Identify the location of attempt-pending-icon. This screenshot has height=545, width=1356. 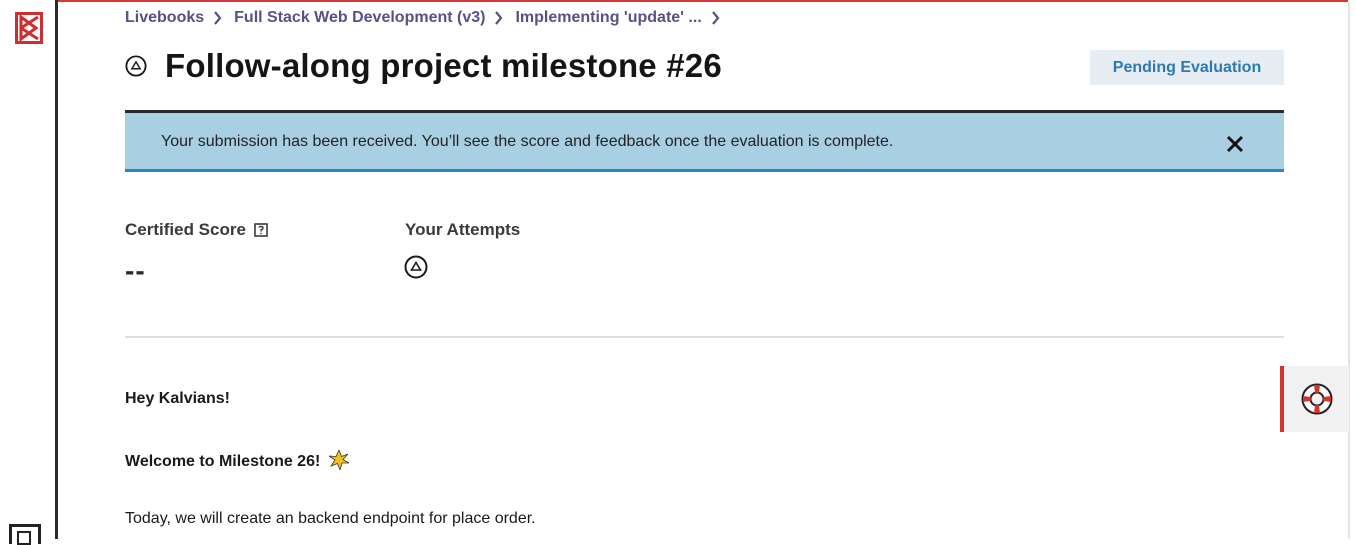
(416, 267).